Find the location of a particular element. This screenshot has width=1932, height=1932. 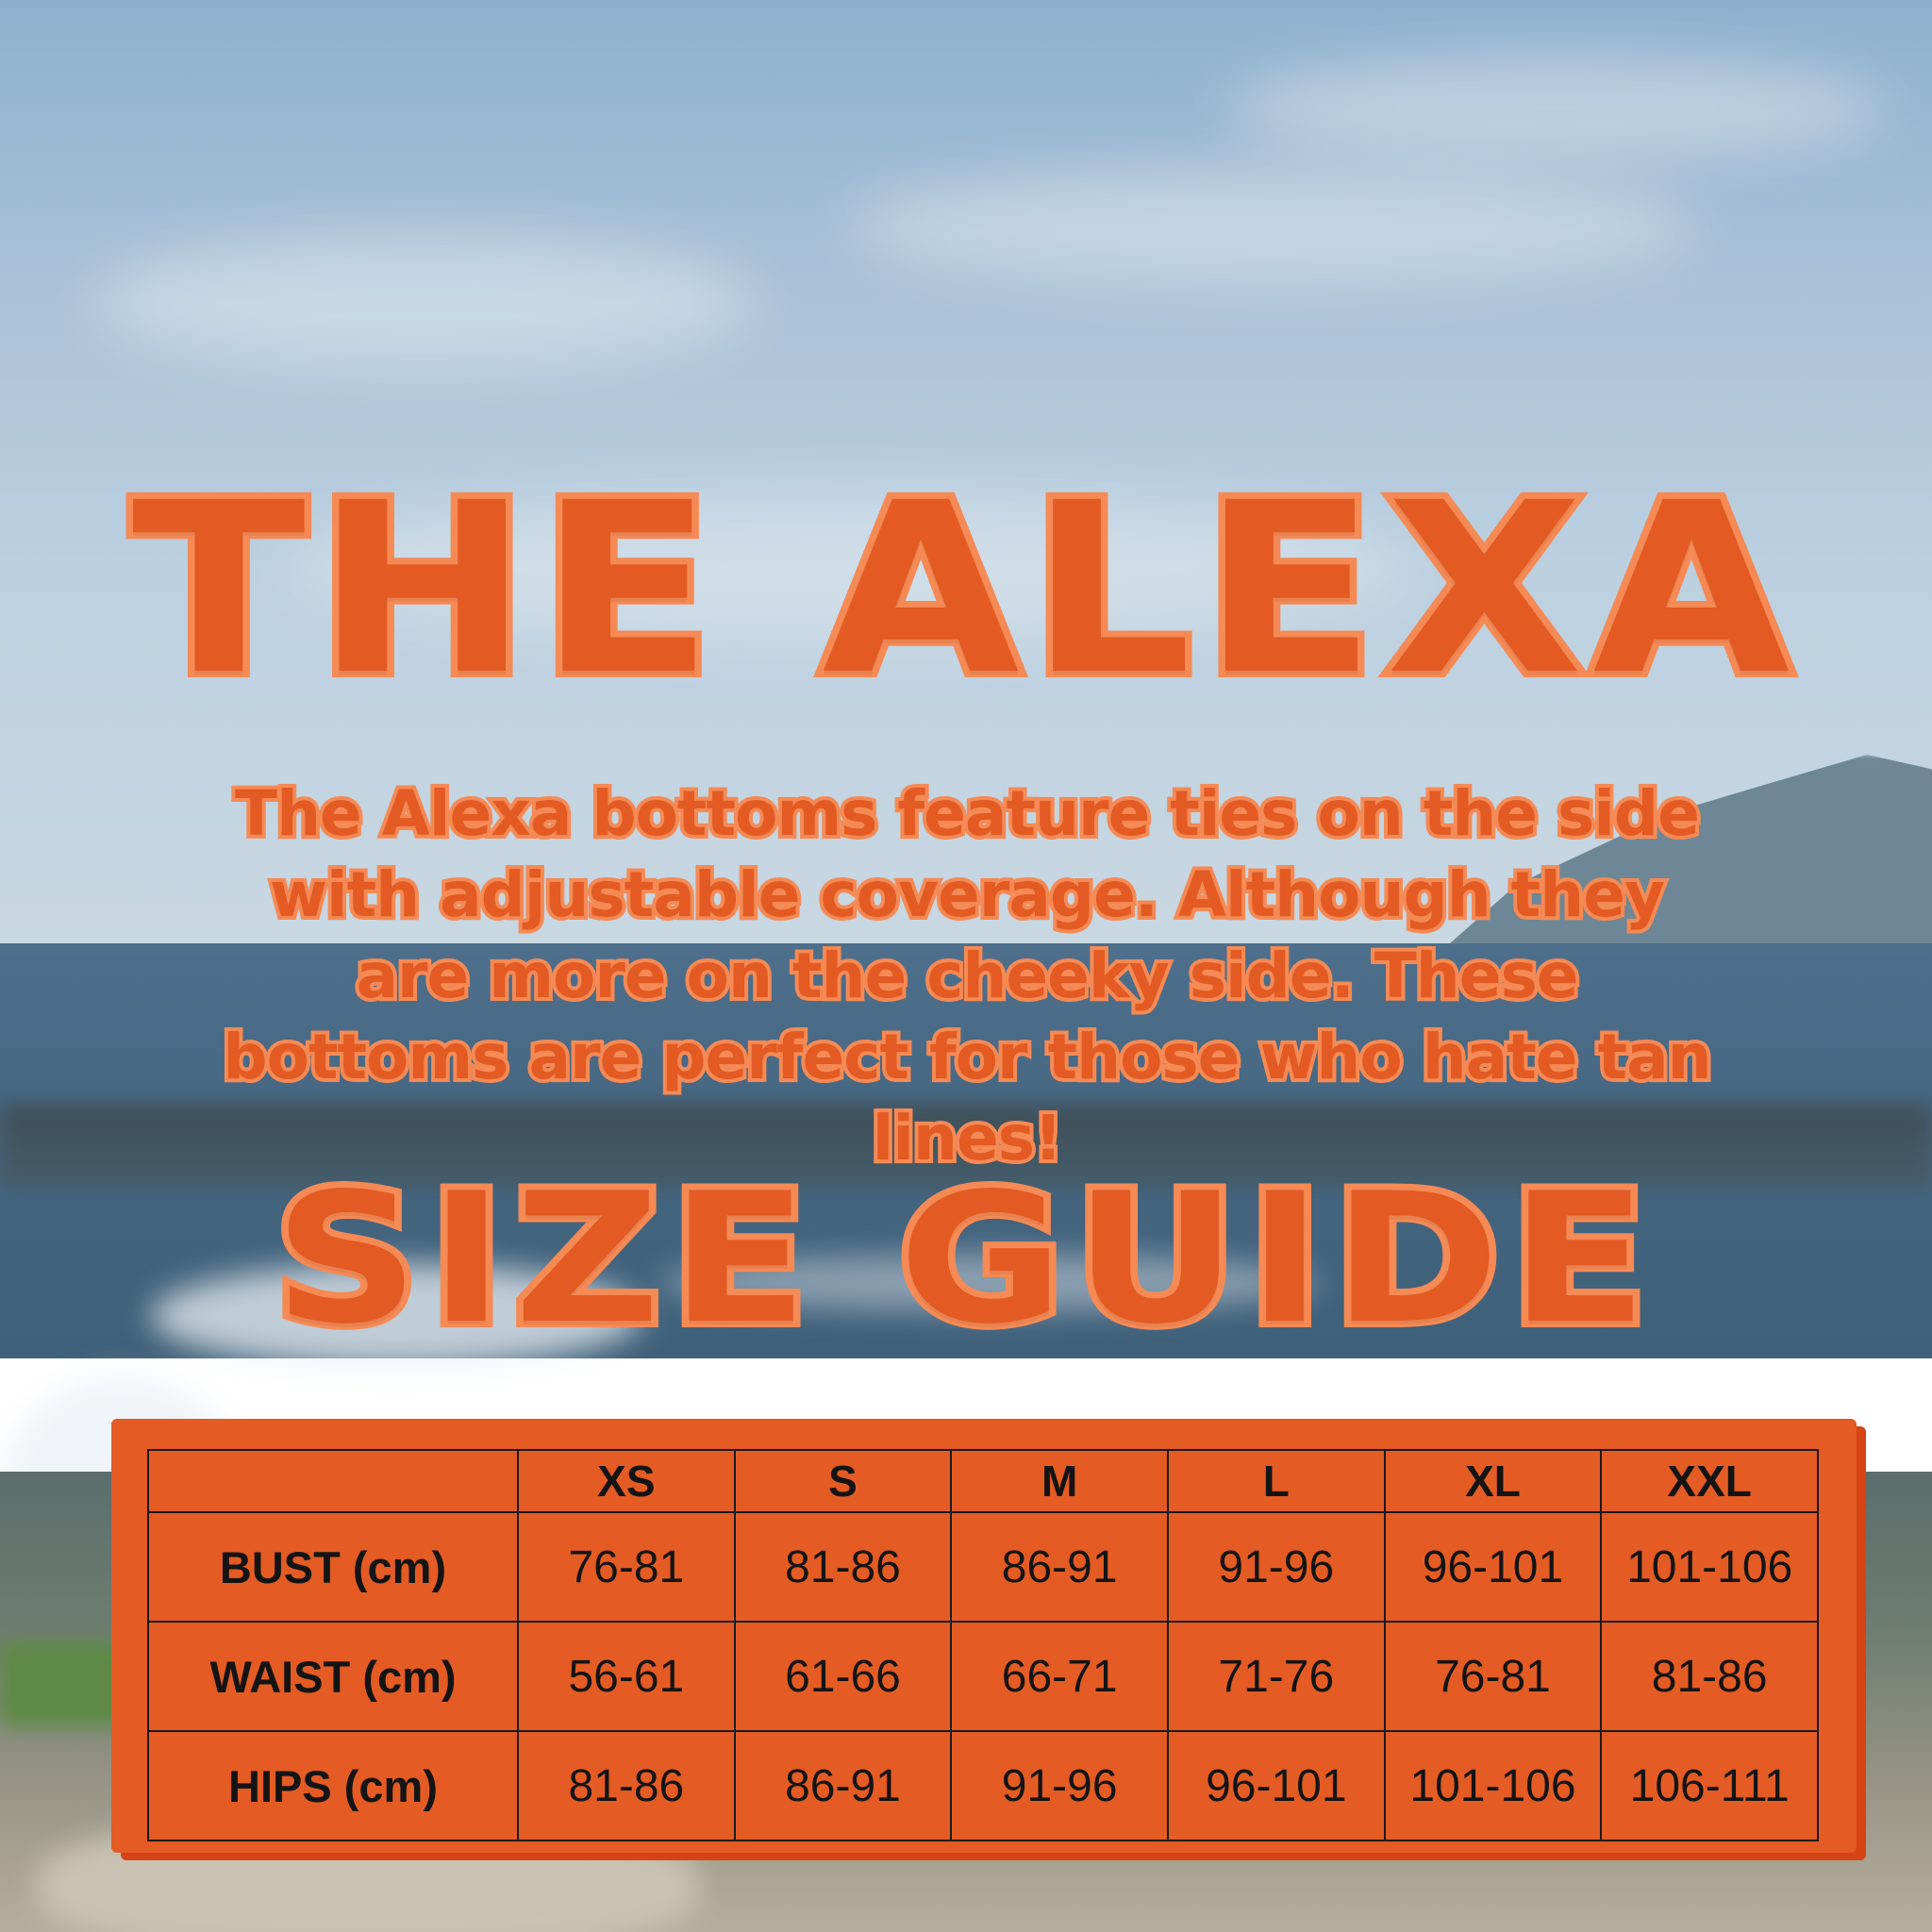

table-cell: 71-76 is located at coordinates (1276, 1677).